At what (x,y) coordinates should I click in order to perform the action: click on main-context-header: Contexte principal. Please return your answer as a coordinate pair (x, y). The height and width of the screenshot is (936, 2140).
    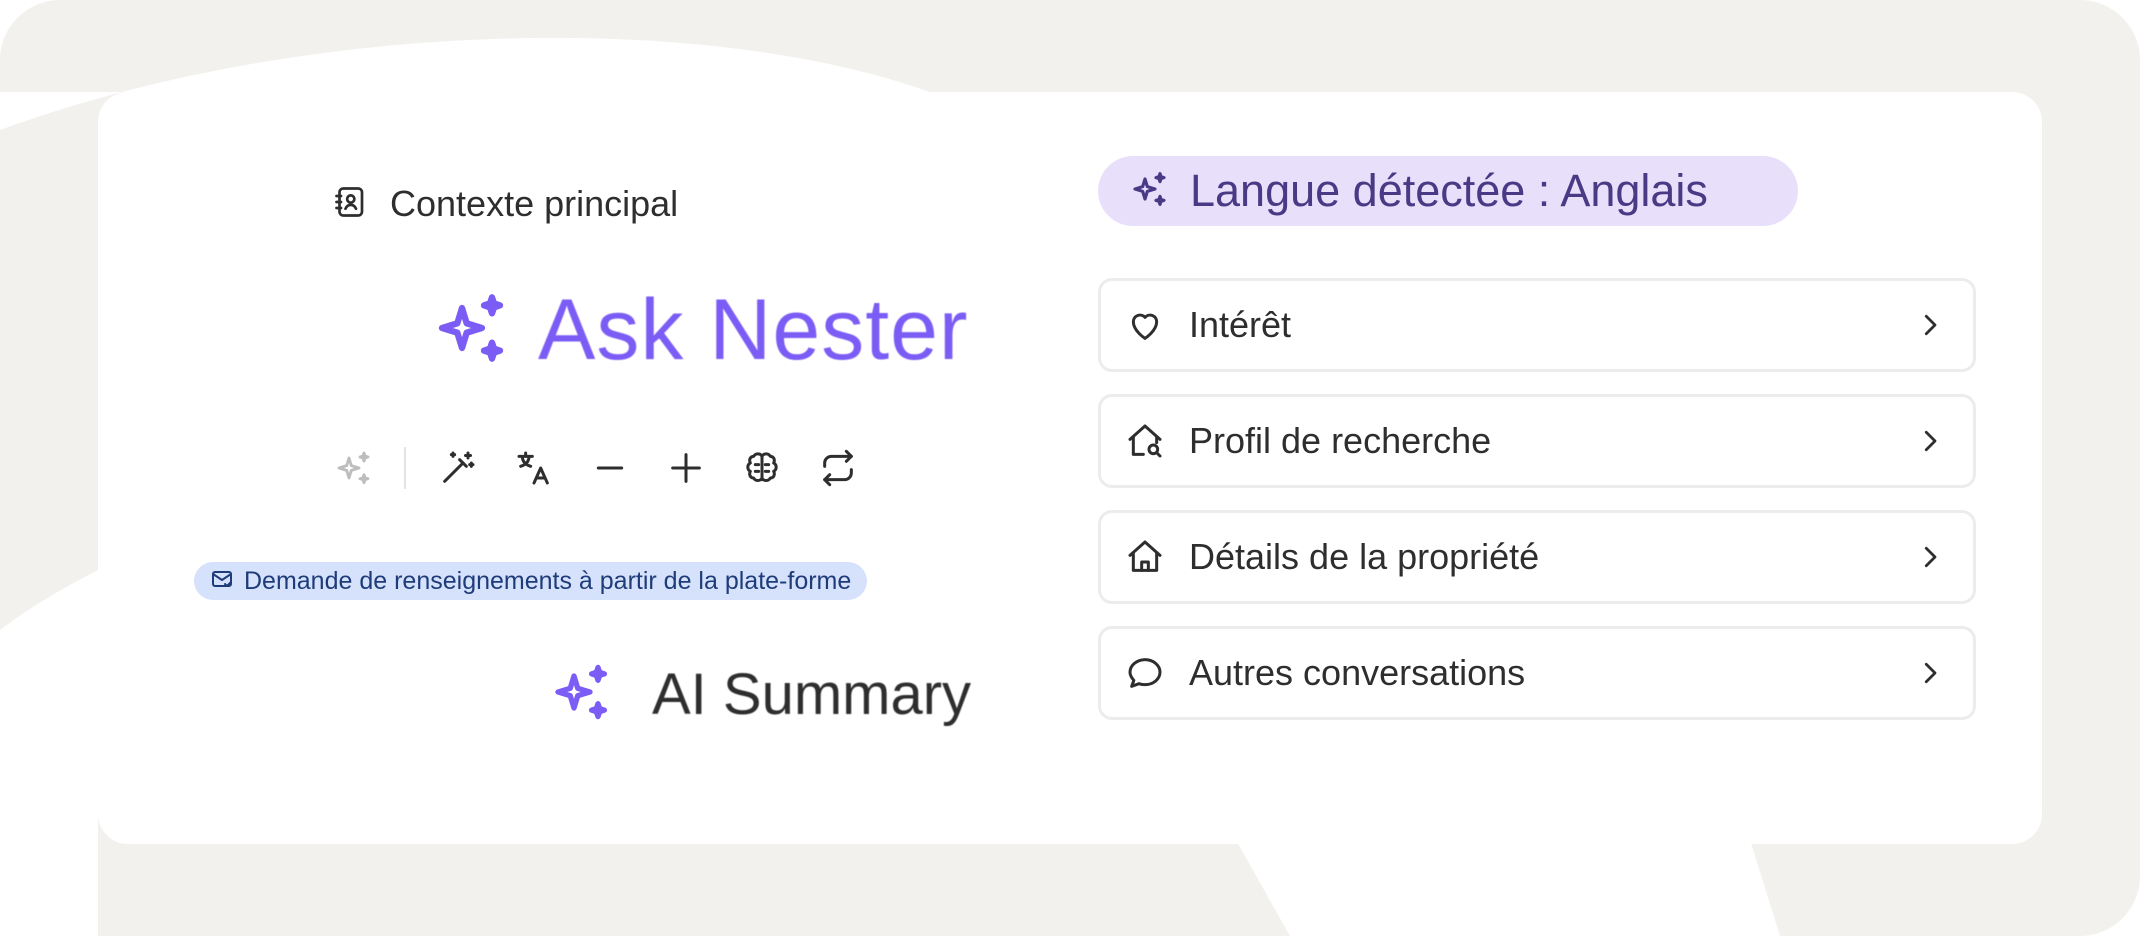
    Looking at the image, I should click on (505, 204).